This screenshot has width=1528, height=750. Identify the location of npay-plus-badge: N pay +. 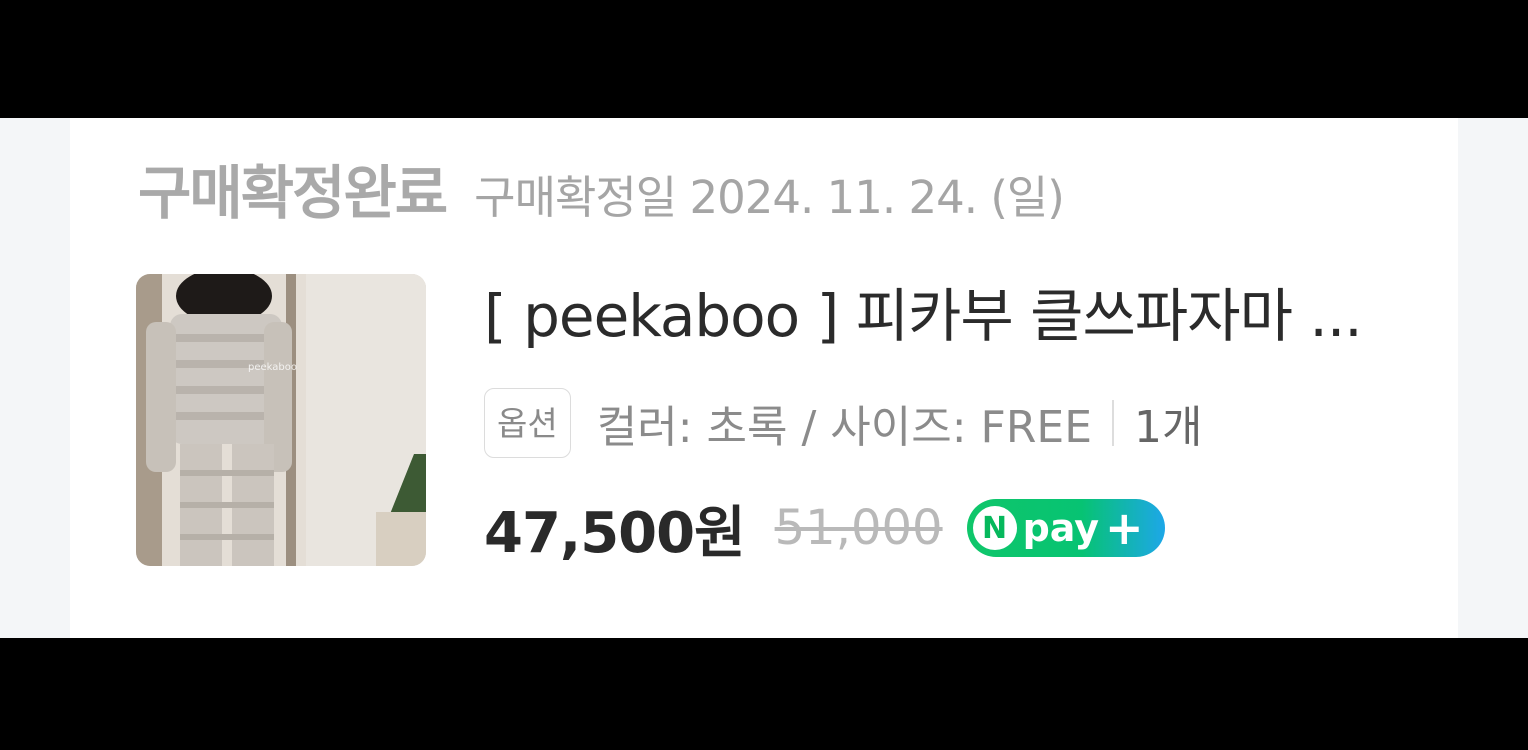
(1065, 528).